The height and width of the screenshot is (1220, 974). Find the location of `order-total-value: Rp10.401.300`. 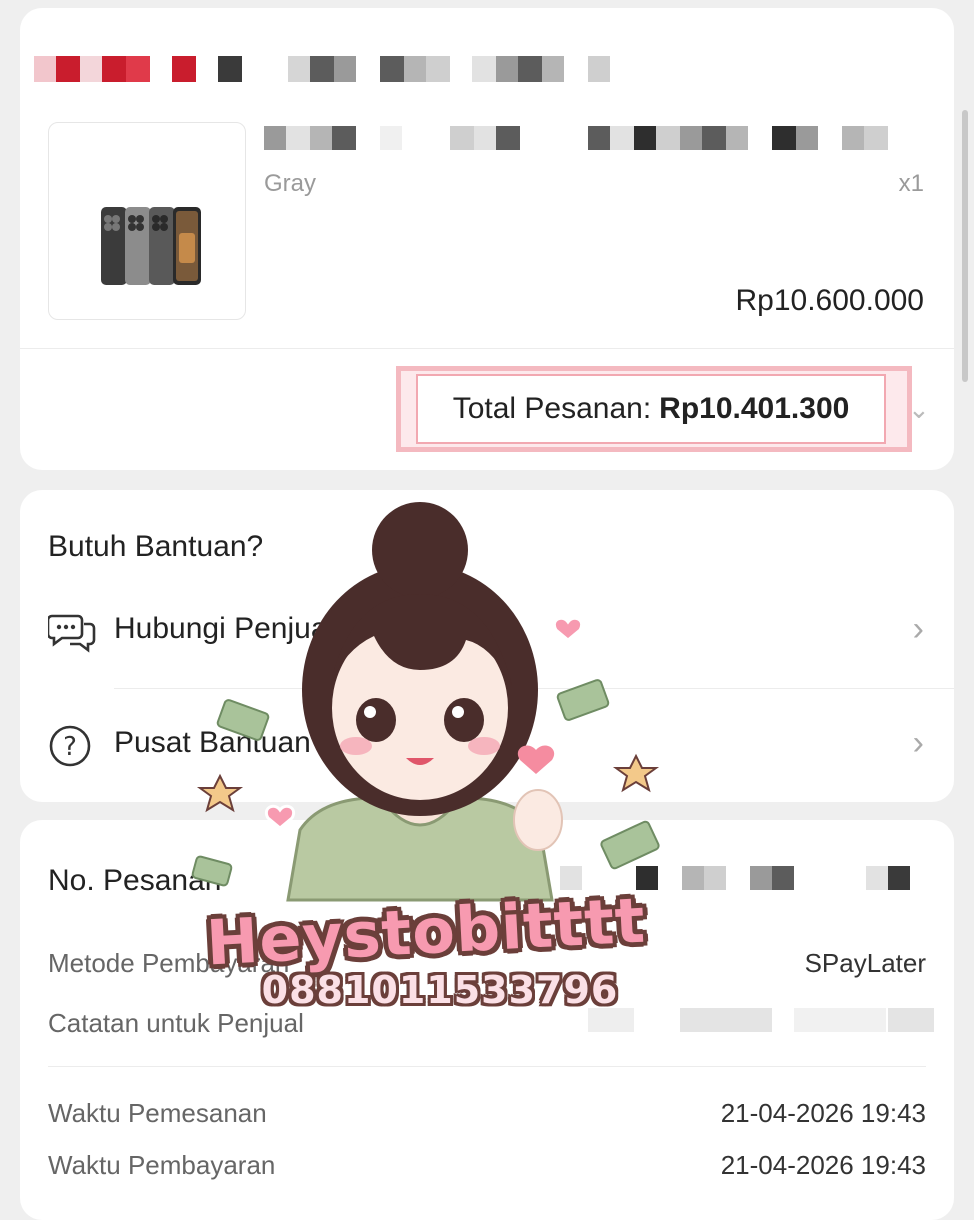

order-total-value: Rp10.401.300 is located at coordinates (754, 408).